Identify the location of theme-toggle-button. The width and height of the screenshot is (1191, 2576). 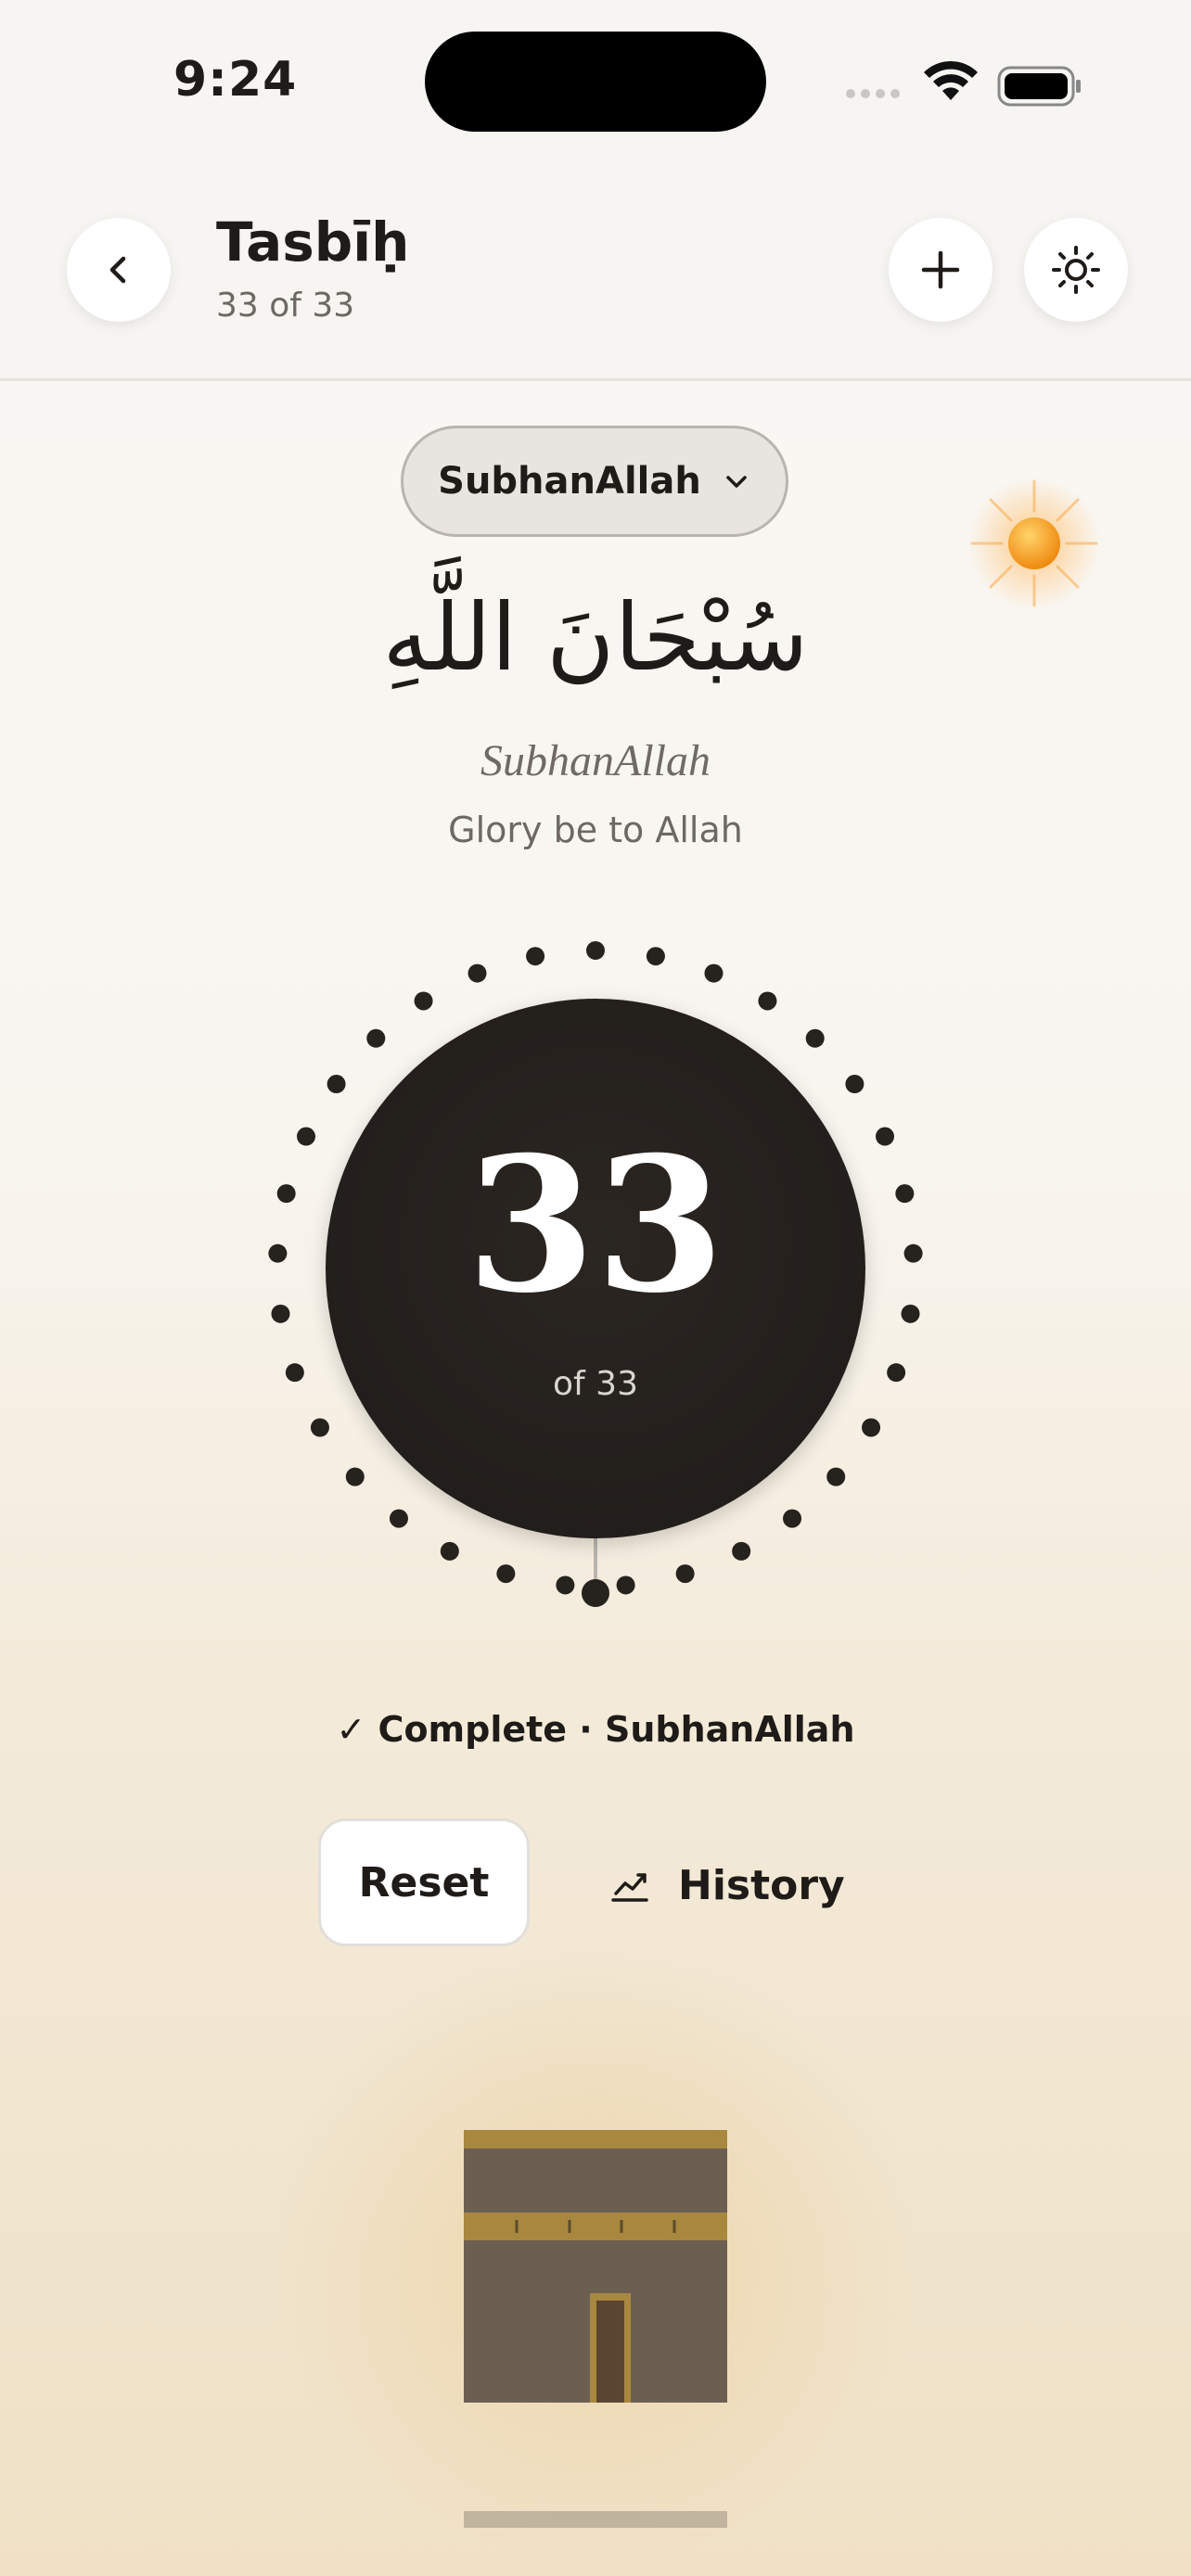
(1076, 270).